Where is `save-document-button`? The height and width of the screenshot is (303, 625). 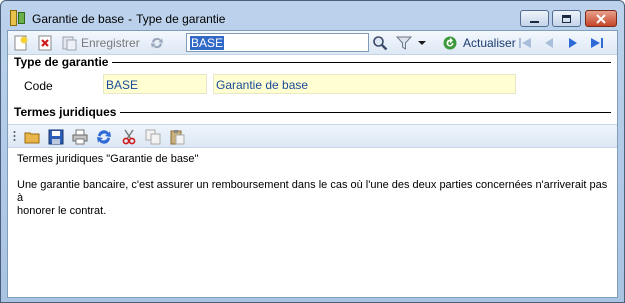
save-document-button is located at coordinates (56, 137).